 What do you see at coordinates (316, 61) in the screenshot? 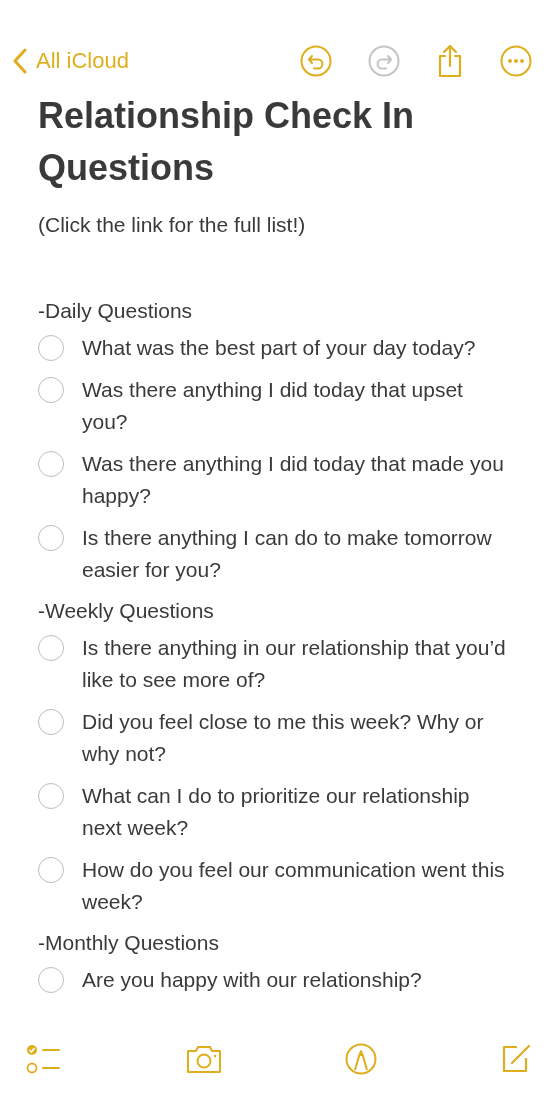
I see `undo-icon` at bounding box center [316, 61].